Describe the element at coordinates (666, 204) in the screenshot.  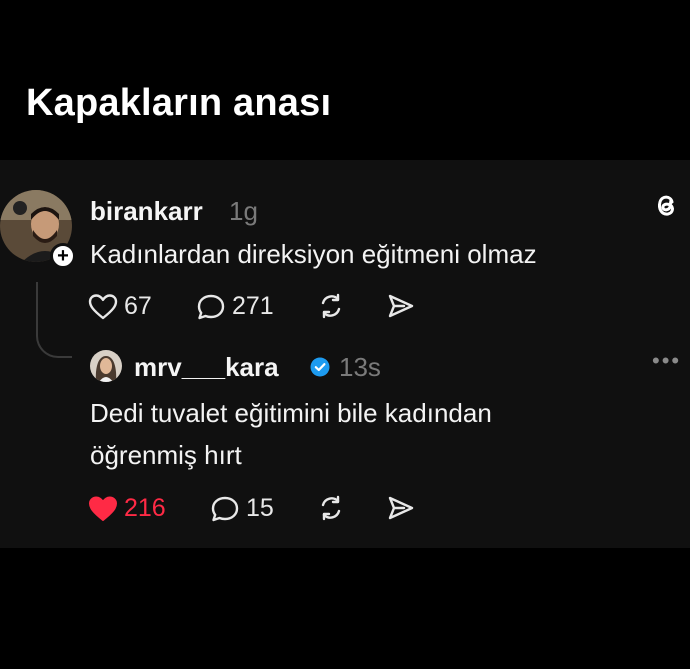
I see `threads-logo-icon` at that location.